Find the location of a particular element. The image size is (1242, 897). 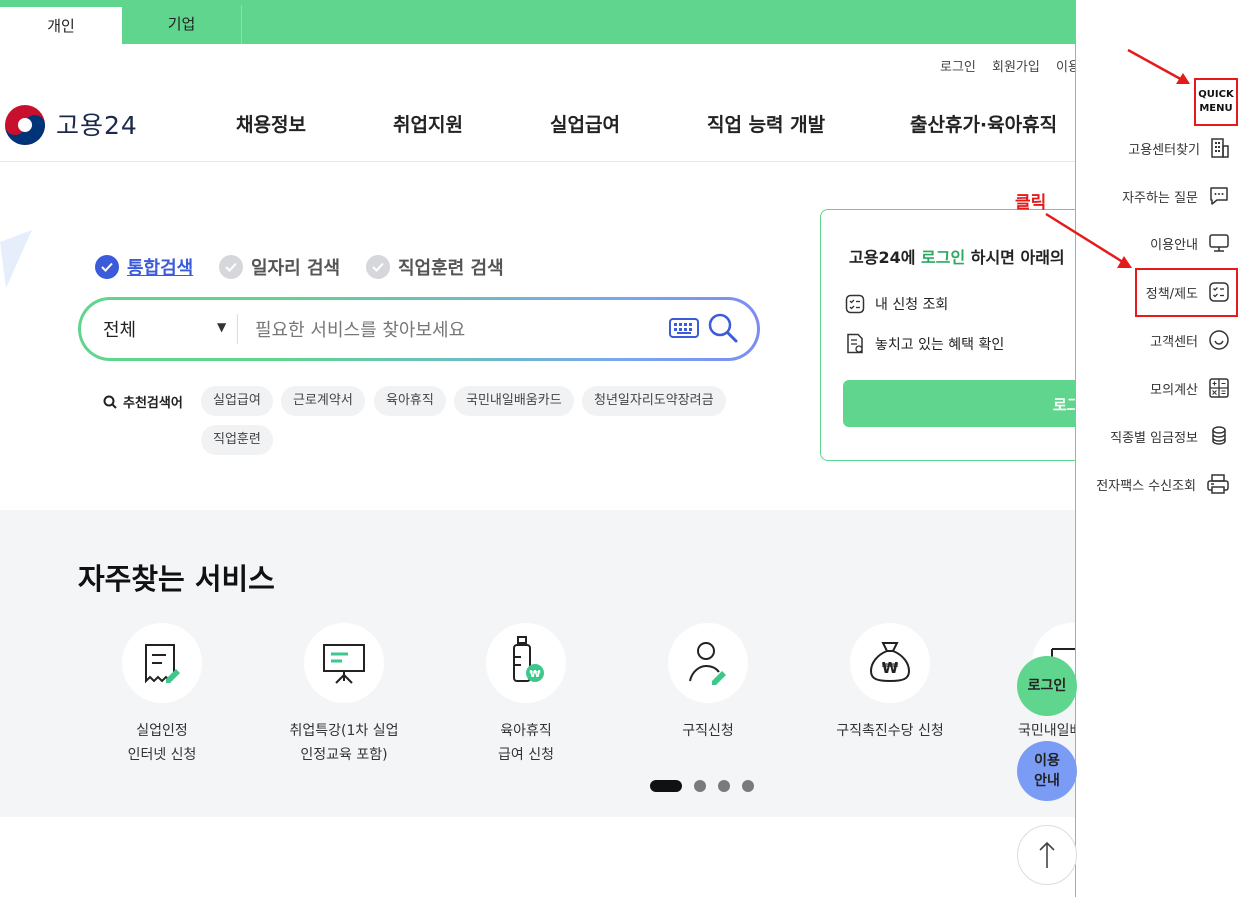

keyword-chip: 국민내일배움카드 is located at coordinates (514, 401).